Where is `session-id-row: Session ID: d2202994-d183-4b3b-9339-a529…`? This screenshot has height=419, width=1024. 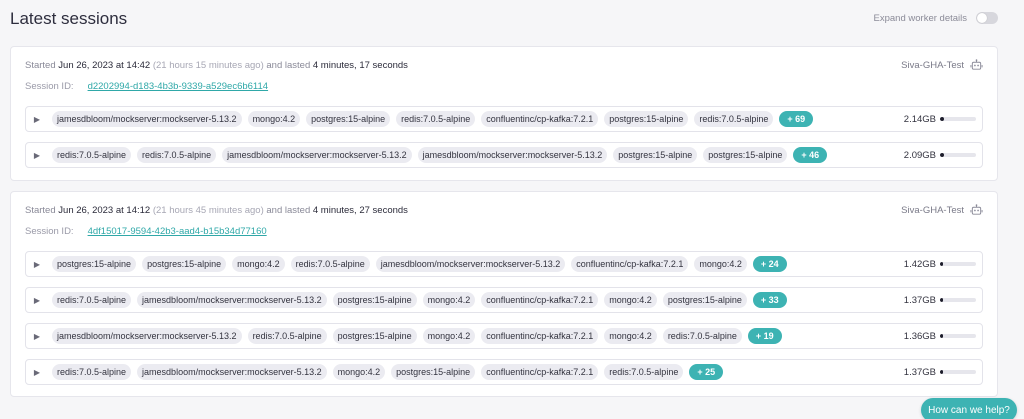
session-id-row: Session ID: d2202994-d183-4b3b-9339-a529… is located at coordinates (146, 86).